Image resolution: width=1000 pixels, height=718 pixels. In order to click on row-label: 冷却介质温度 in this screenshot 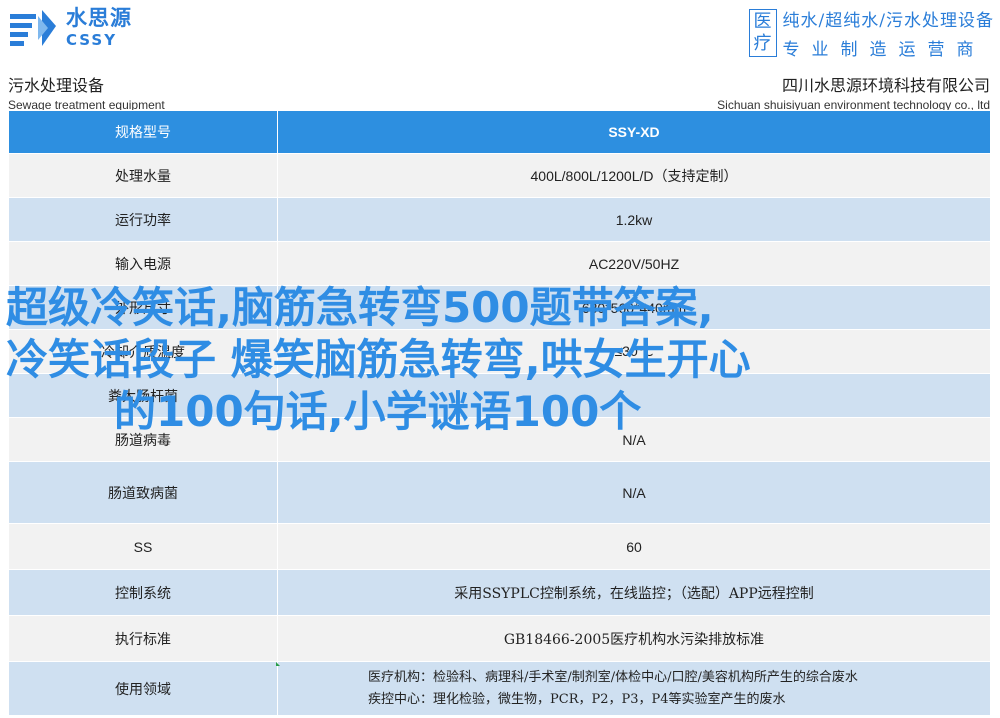, I will do `click(143, 351)`.